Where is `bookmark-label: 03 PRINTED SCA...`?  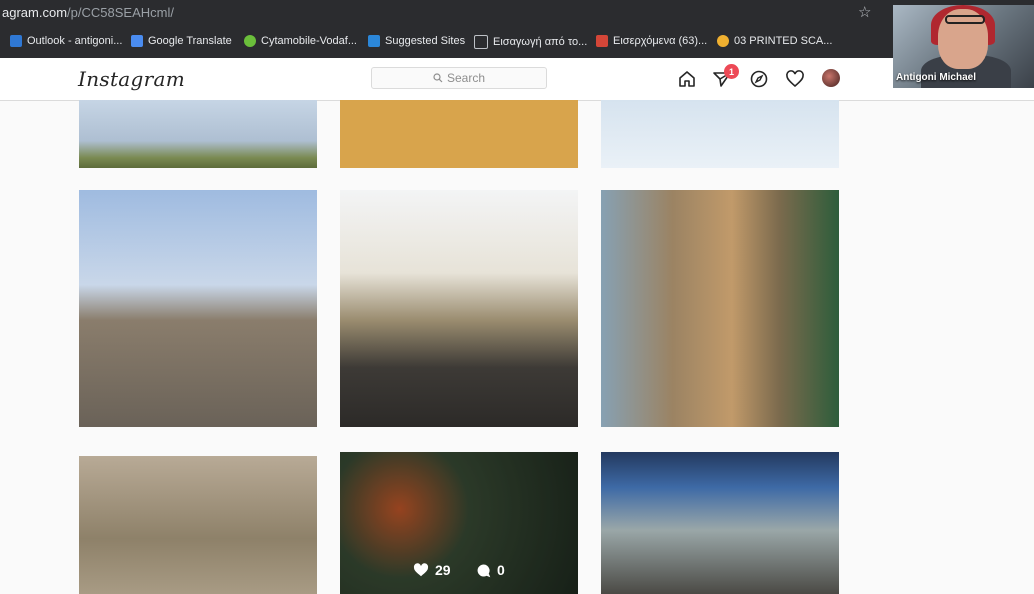
bookmark-label: 03 PRINTED SCA... is located at coordinates (783, 41).